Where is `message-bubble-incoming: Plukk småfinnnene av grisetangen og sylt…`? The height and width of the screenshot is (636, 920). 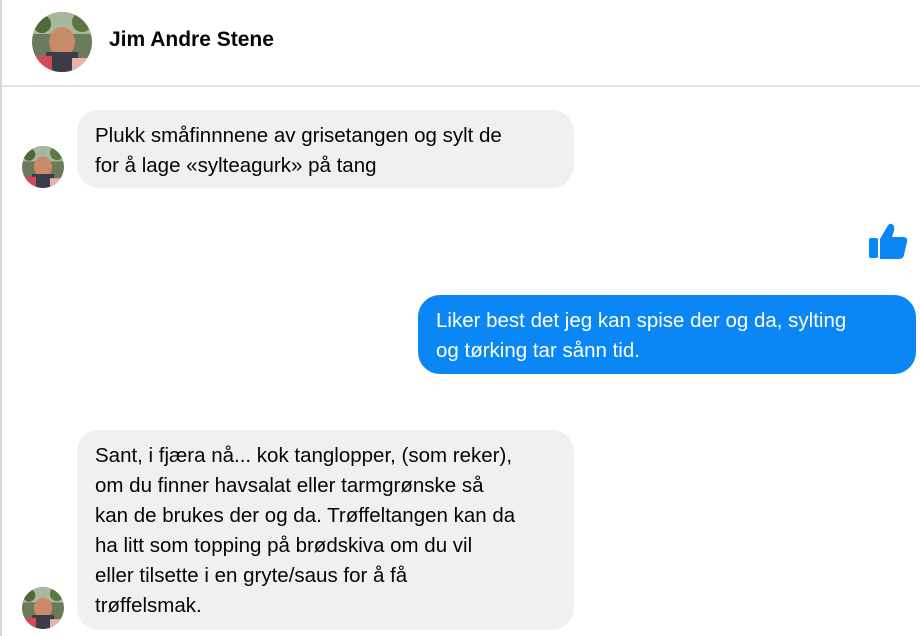 message-bubble-incoming: Plukk småfinnnene av grisetangen og sylt… is located at coordinates (325, 149).